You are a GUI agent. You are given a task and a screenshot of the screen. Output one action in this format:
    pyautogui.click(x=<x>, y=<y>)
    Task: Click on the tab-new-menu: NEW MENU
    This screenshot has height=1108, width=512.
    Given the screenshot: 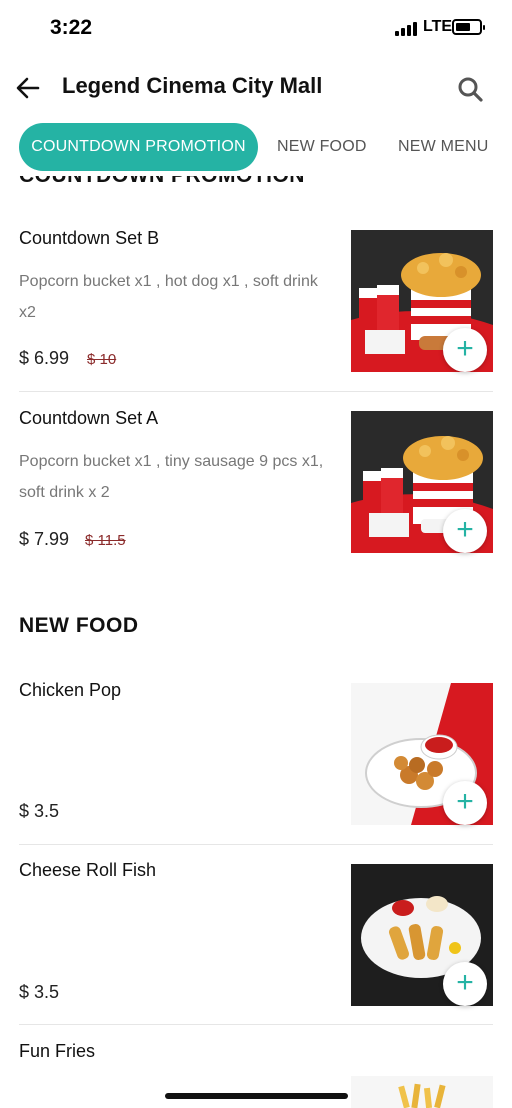 What is the action you would take?
    pyautogui.click(x=443, y=147)
    